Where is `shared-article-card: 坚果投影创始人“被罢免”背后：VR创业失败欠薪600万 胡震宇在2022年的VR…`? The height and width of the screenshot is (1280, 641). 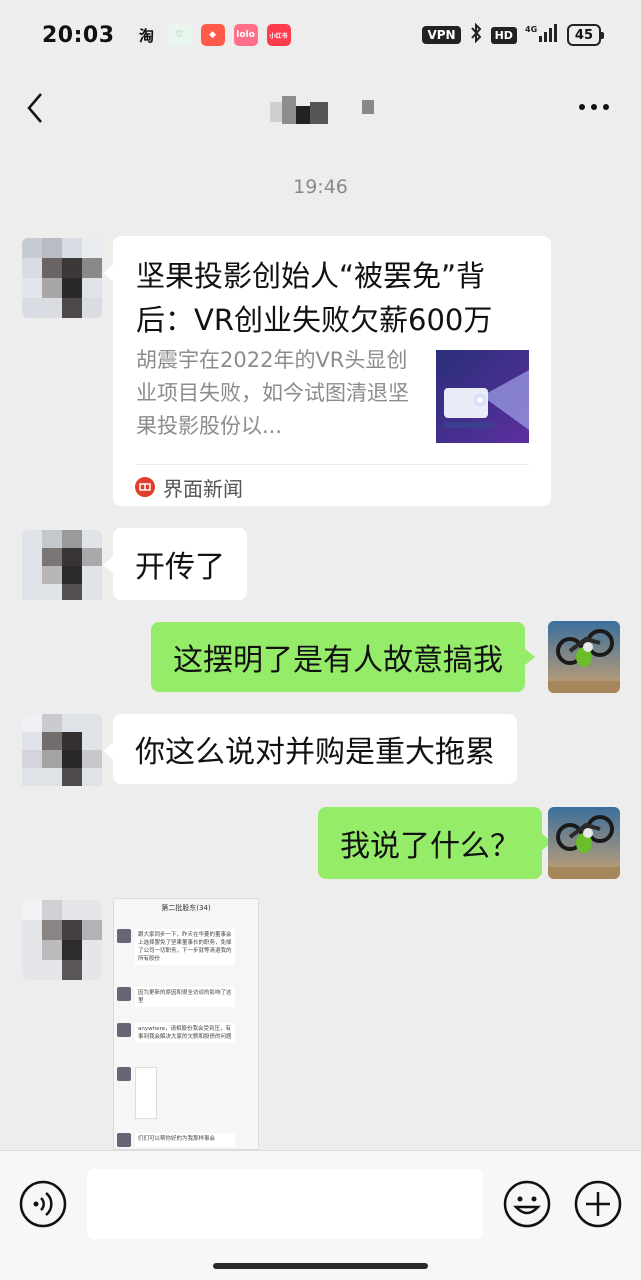
shared-article-card: 坚果投影创始人“被罢免”背后：VR创业失败欠薪600万 胡震宇在2022年的VR… is located at coordinates (327, 371).